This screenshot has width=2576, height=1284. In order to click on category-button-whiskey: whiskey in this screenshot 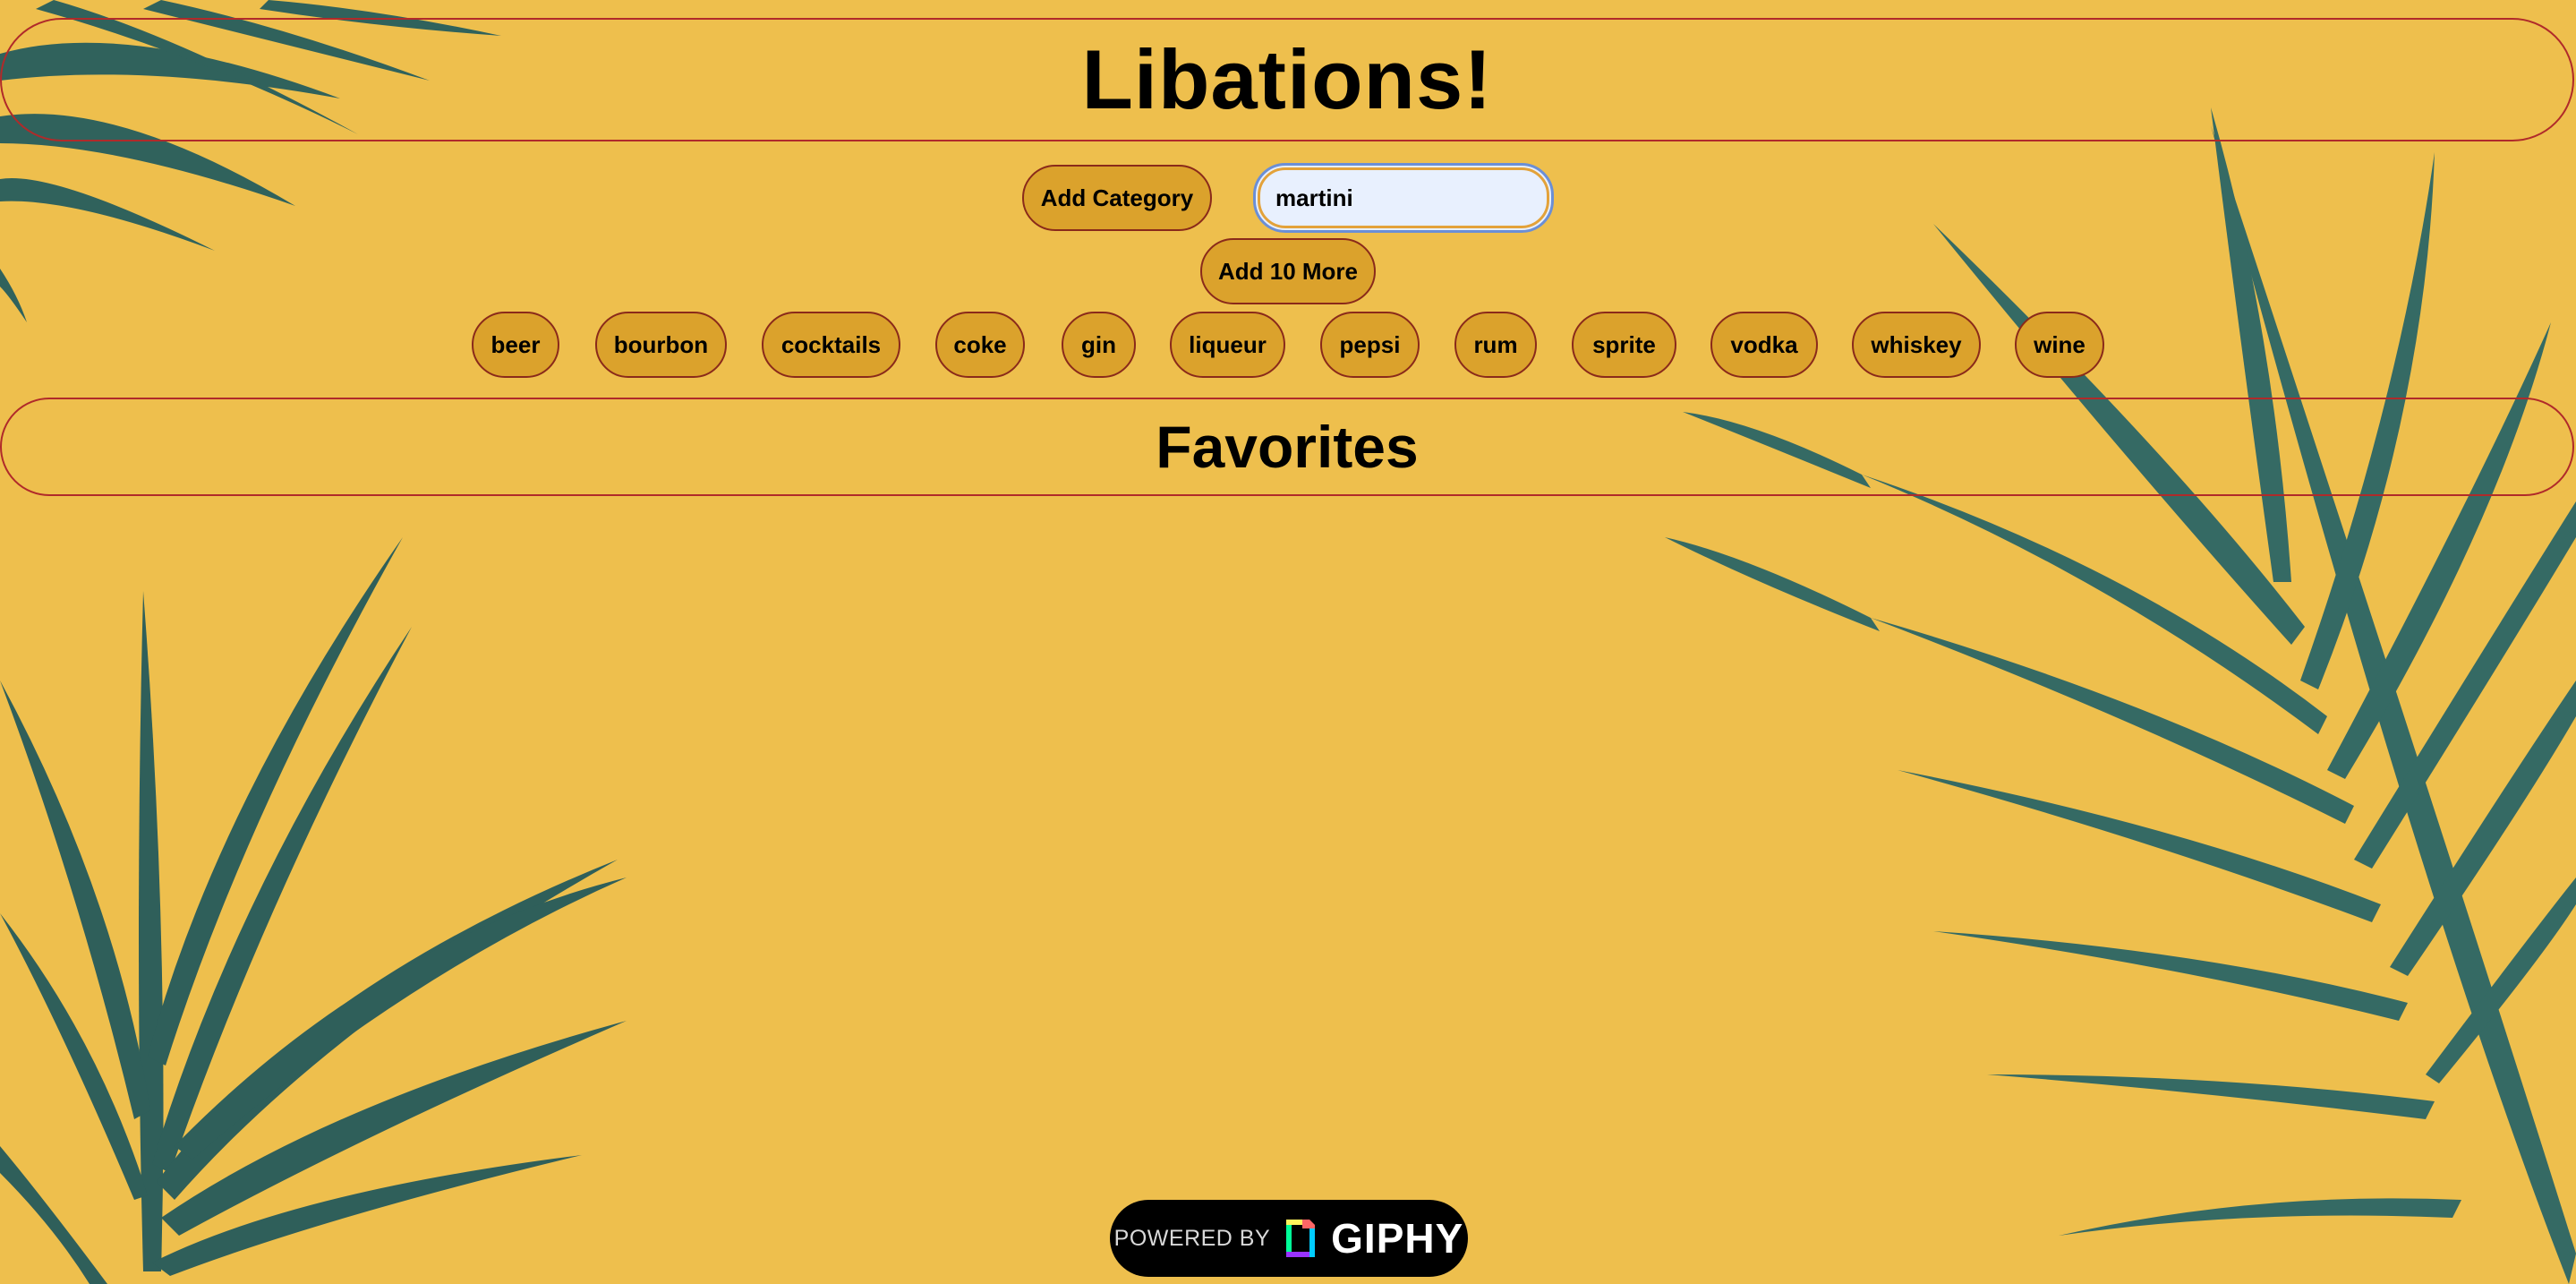, I will do `click(1916, 345)`.